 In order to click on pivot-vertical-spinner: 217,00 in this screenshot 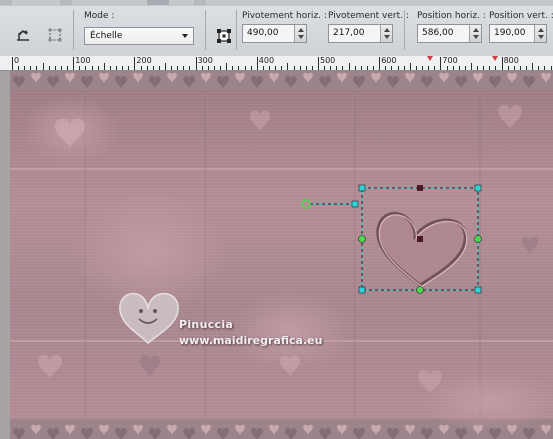, I will do `click(360, 33)`.